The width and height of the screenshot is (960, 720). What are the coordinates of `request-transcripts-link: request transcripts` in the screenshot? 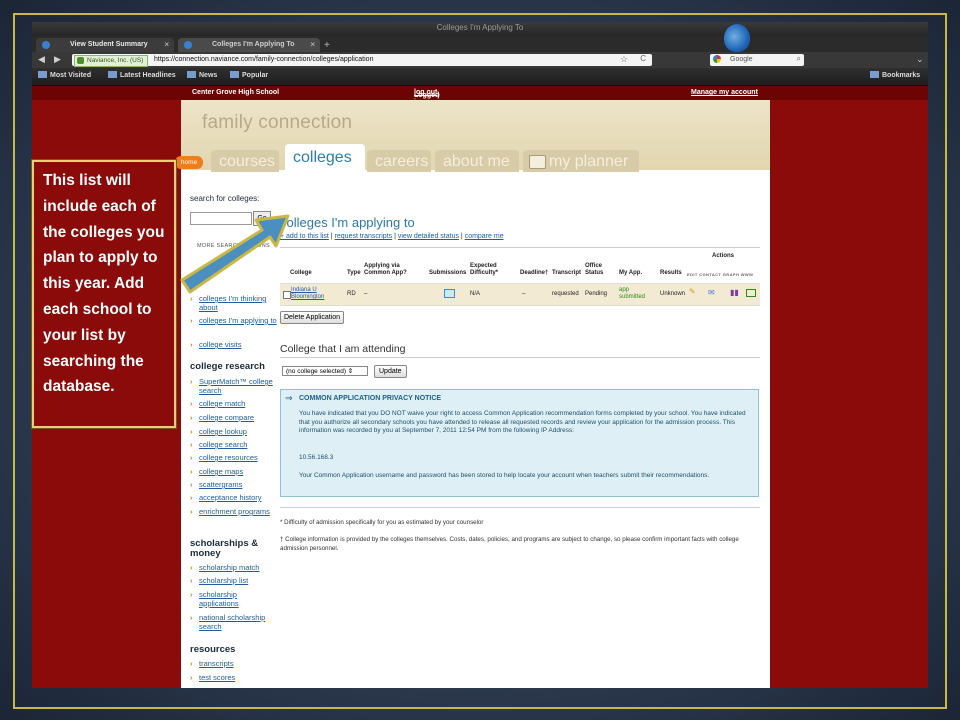 It's located at (364, 236).